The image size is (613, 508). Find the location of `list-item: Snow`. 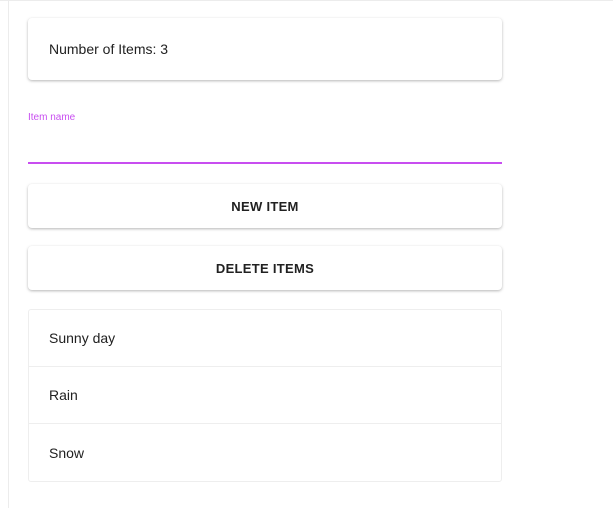

list-item: Snow is located at coordinates (265, 452).